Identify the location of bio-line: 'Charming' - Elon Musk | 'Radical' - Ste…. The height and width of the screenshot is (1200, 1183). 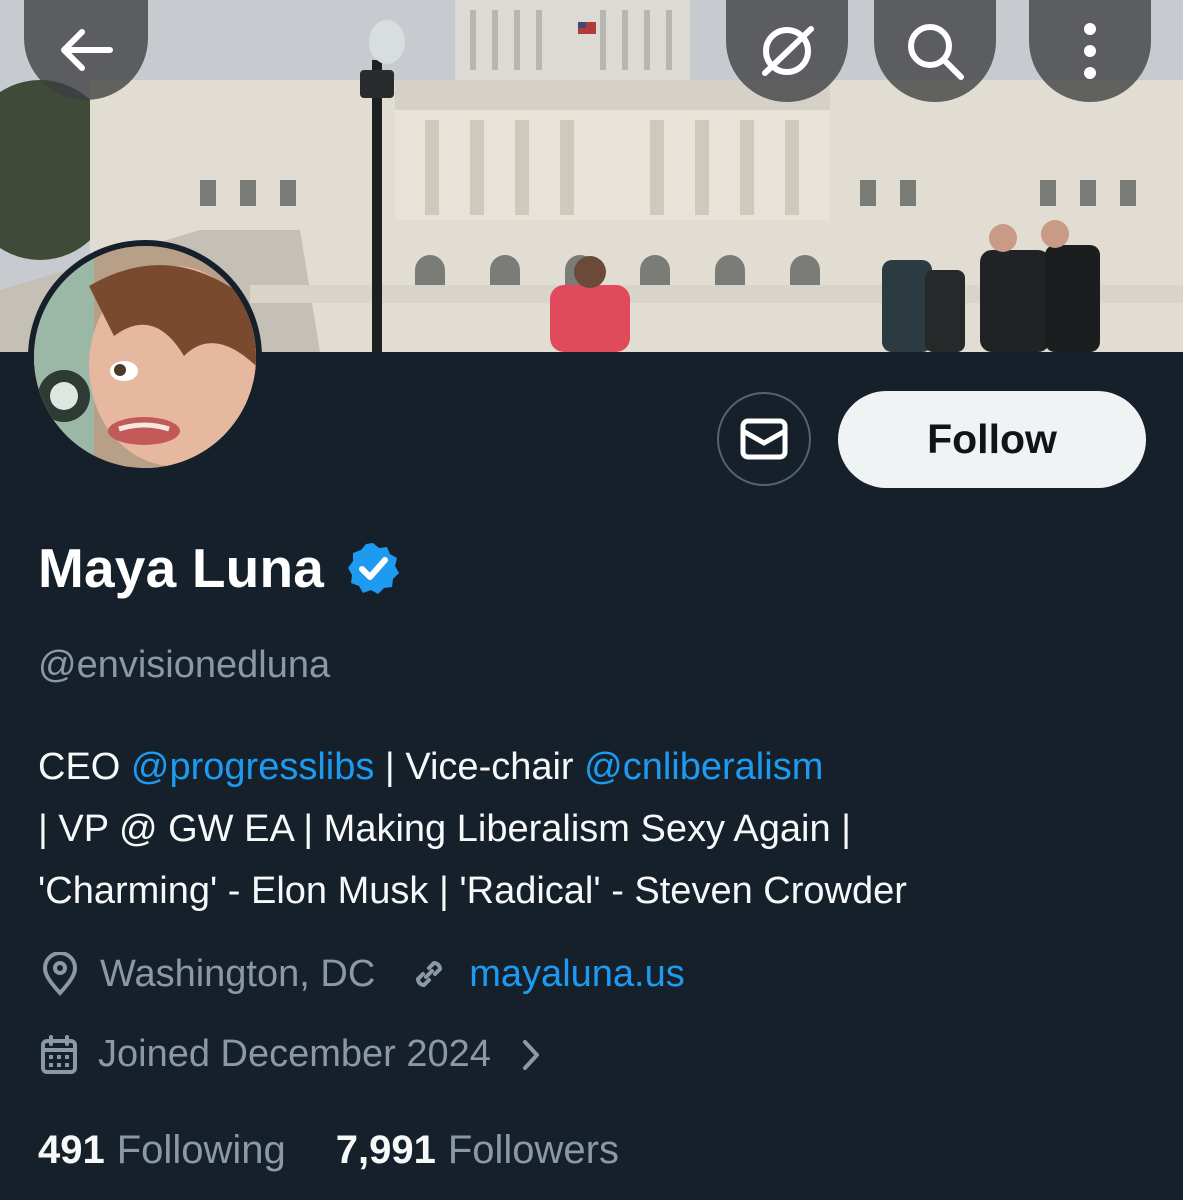
(593, 891).